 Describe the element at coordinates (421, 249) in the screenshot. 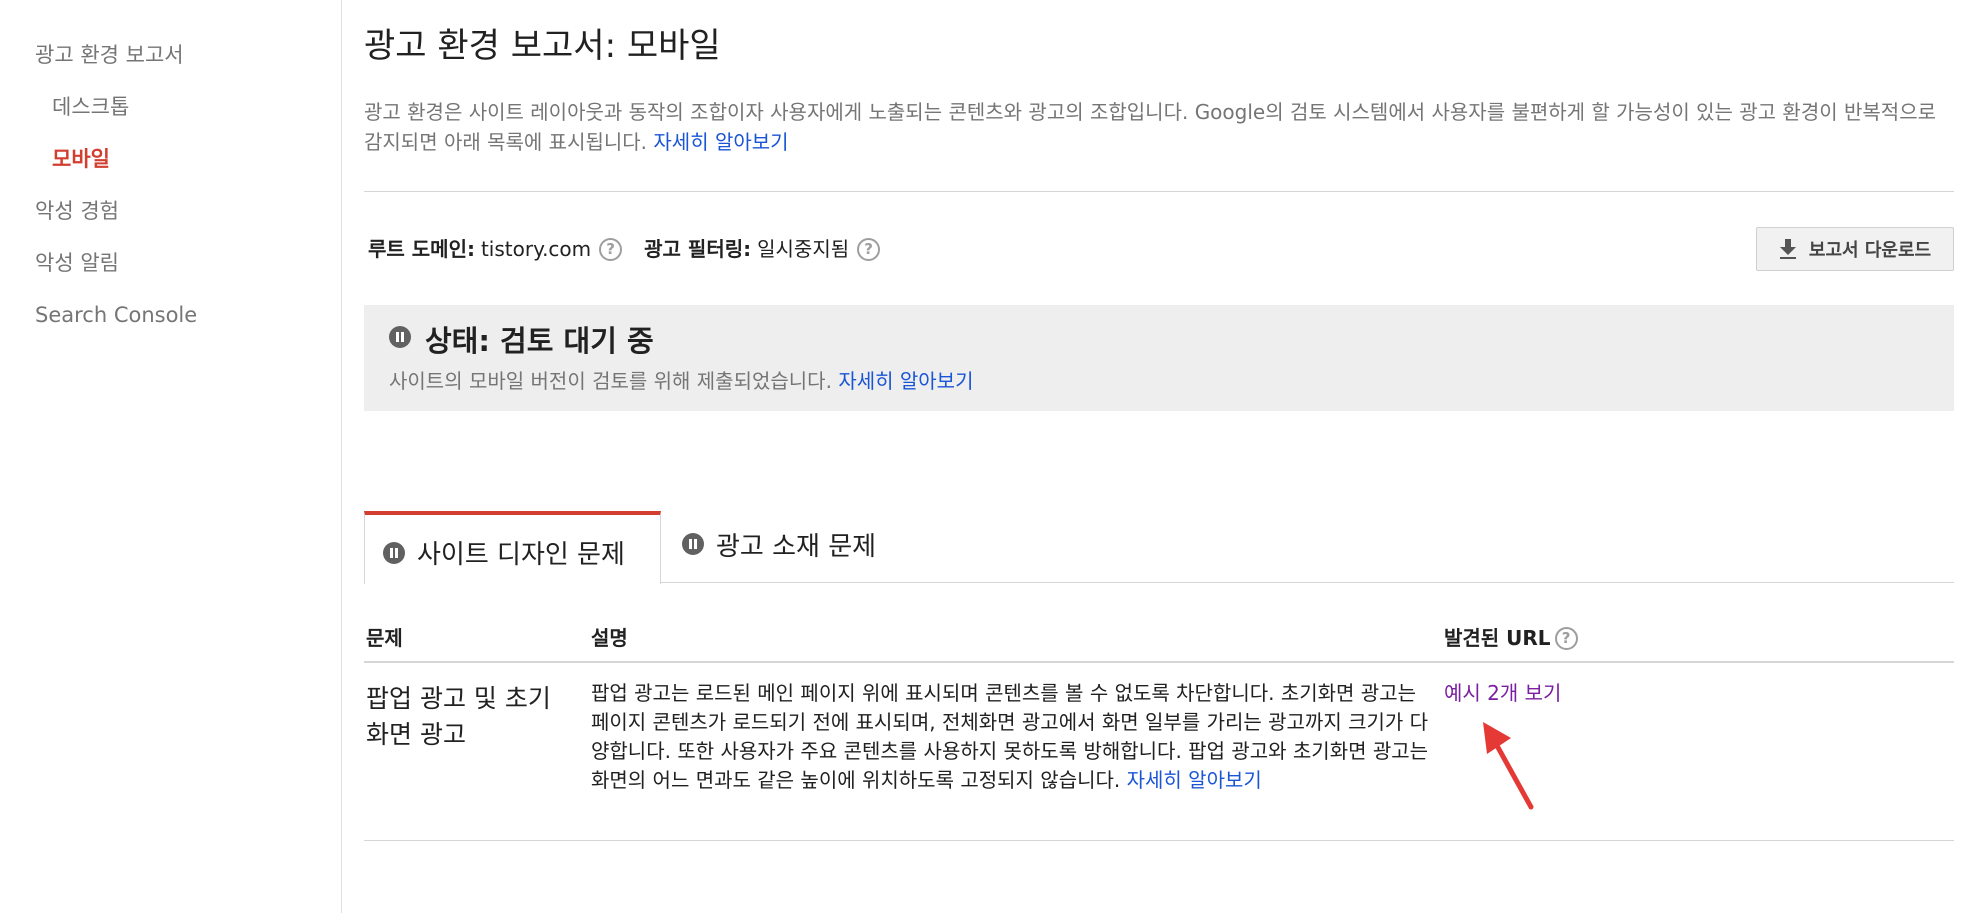

I see `root-domain-label: 루트 도메인:` at that location.